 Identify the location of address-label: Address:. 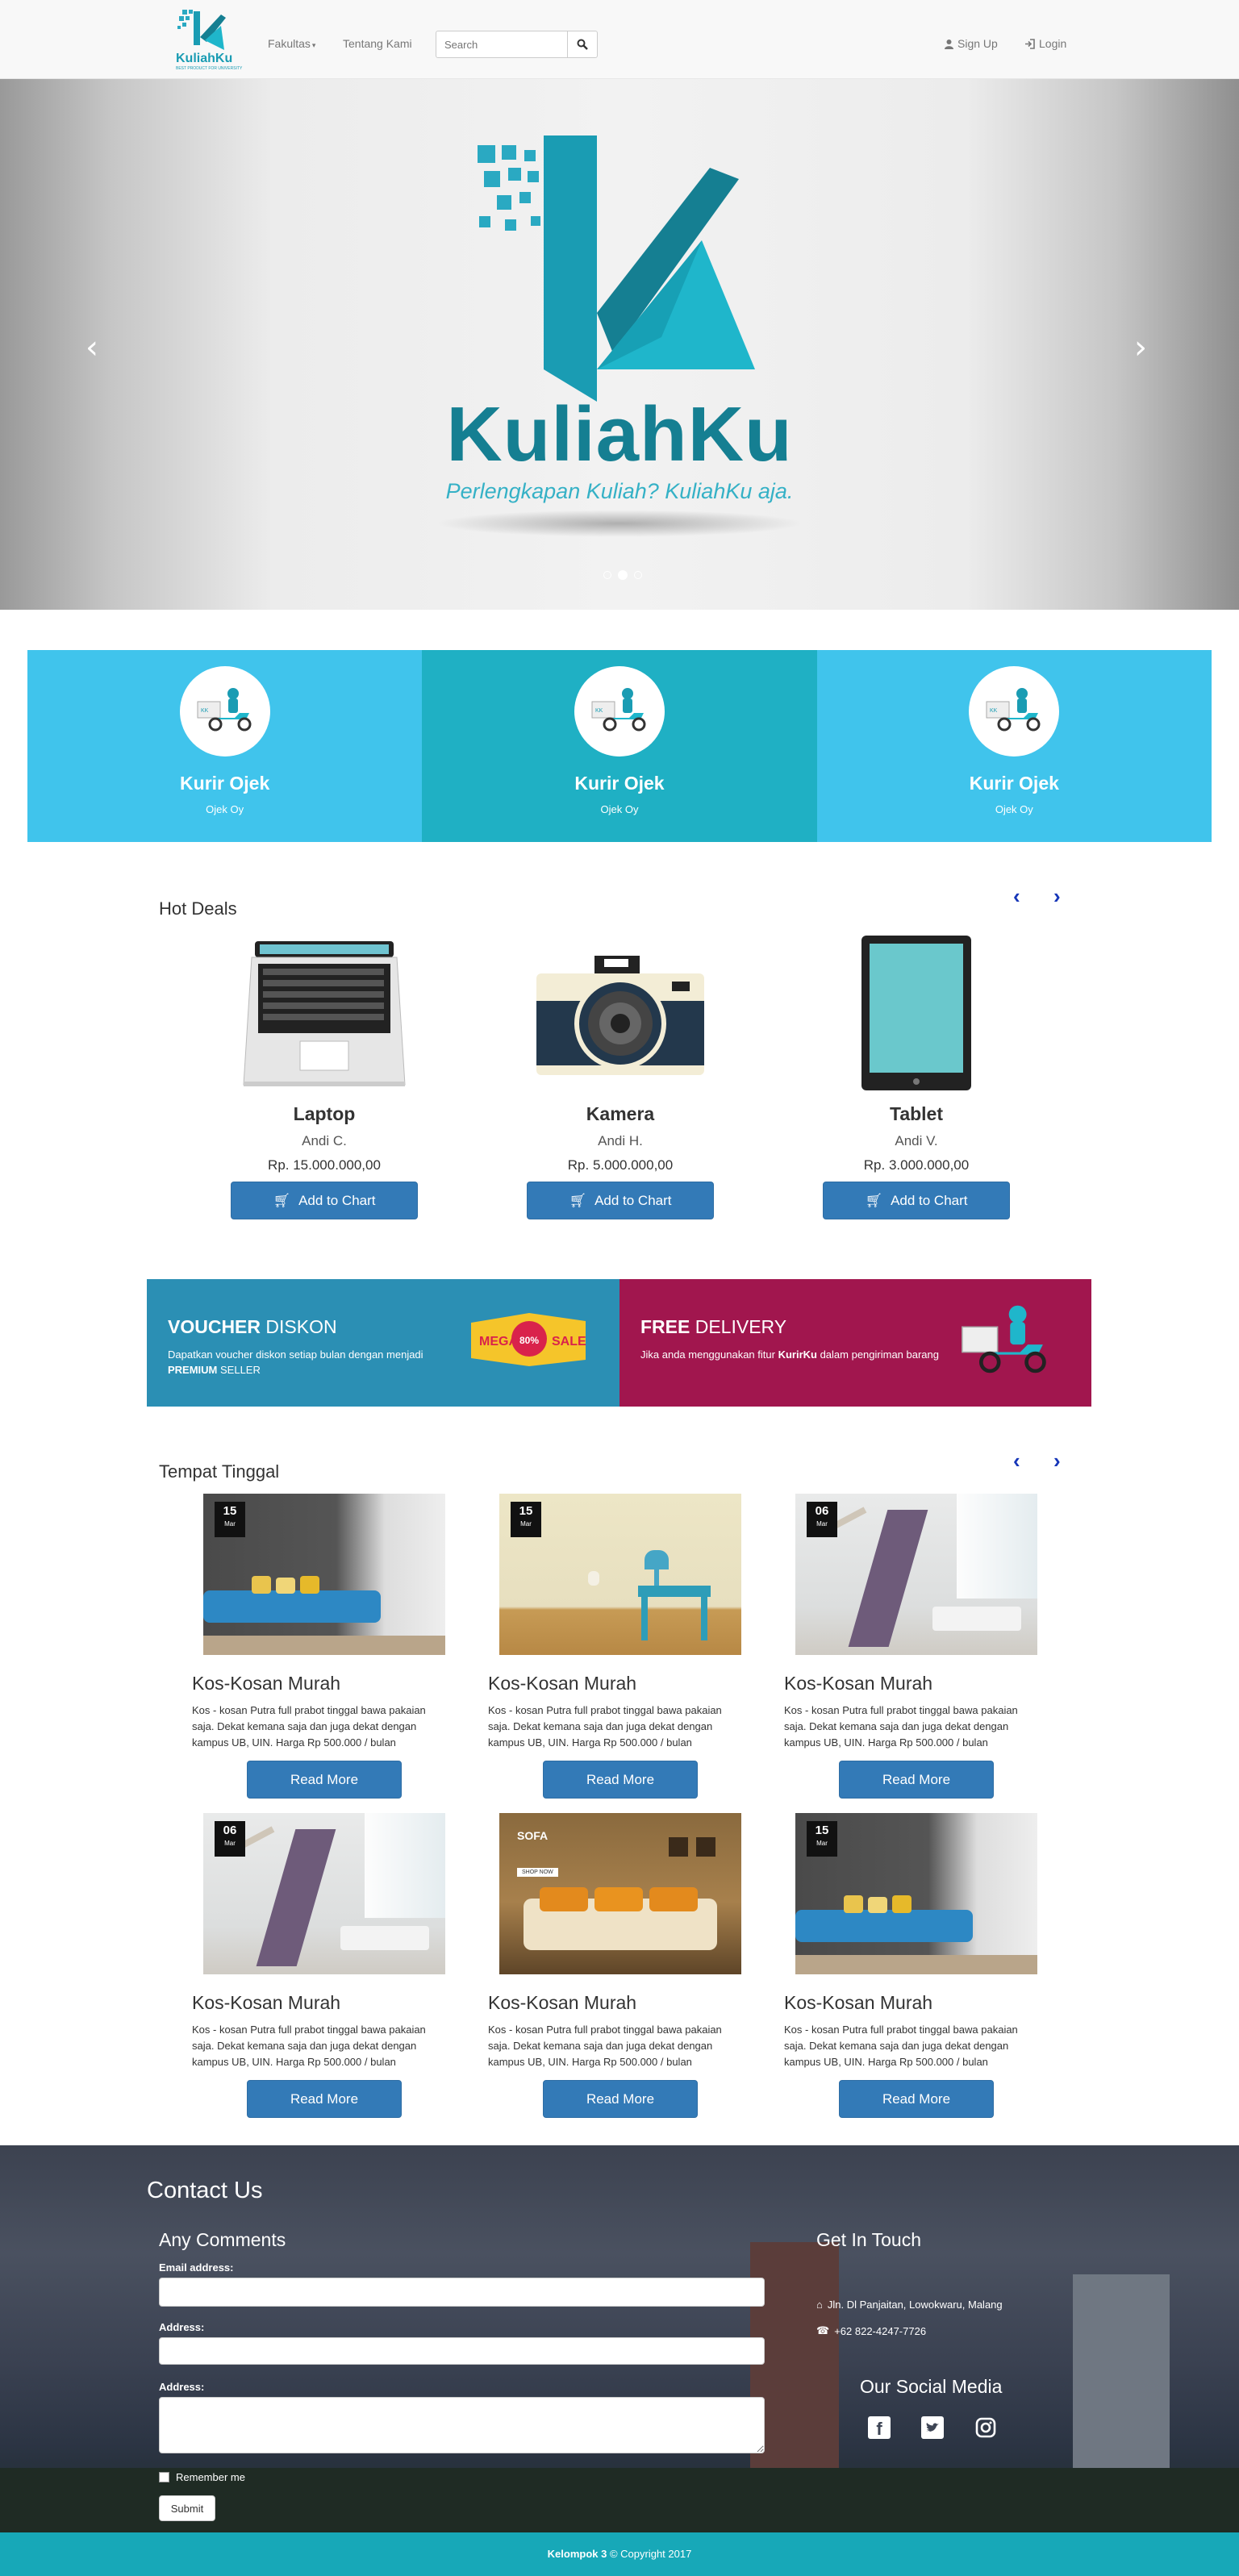
(182, 2327).